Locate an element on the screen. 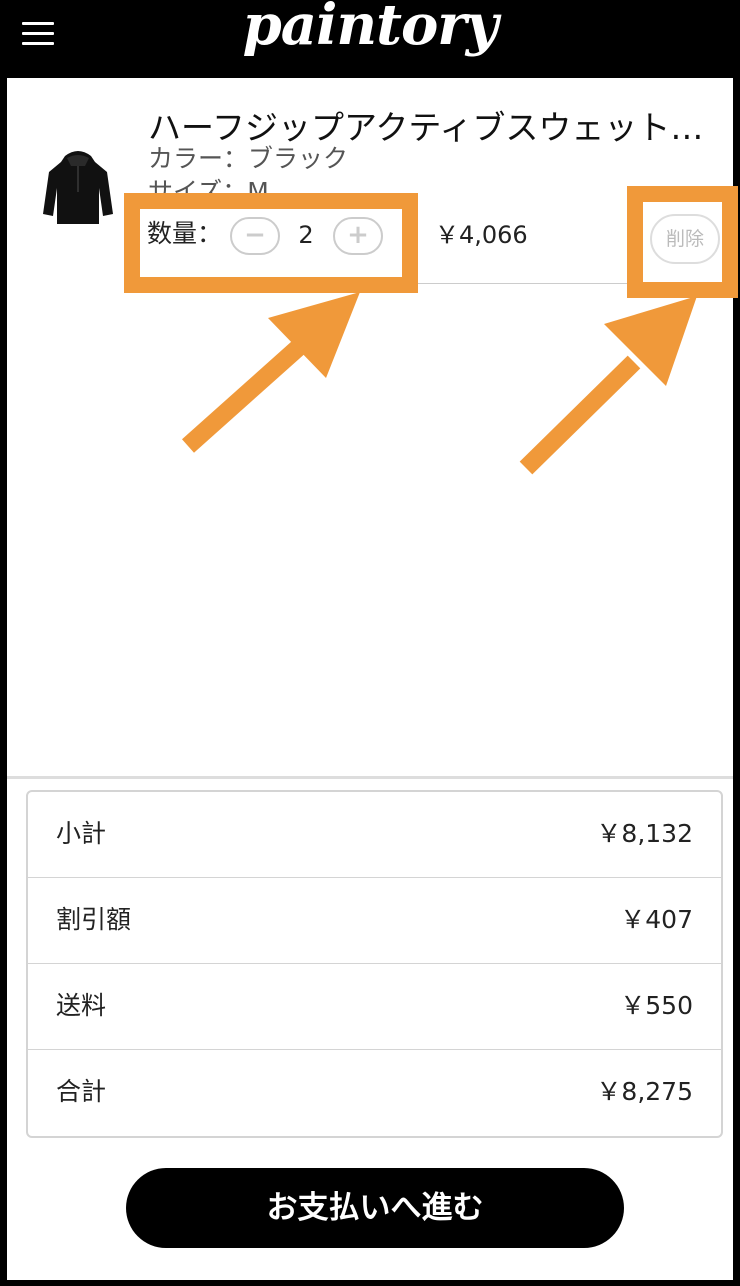 The width and height of the screenshot is (740, 1286). arrow-icon-delete is located at coordinates (608, 385).